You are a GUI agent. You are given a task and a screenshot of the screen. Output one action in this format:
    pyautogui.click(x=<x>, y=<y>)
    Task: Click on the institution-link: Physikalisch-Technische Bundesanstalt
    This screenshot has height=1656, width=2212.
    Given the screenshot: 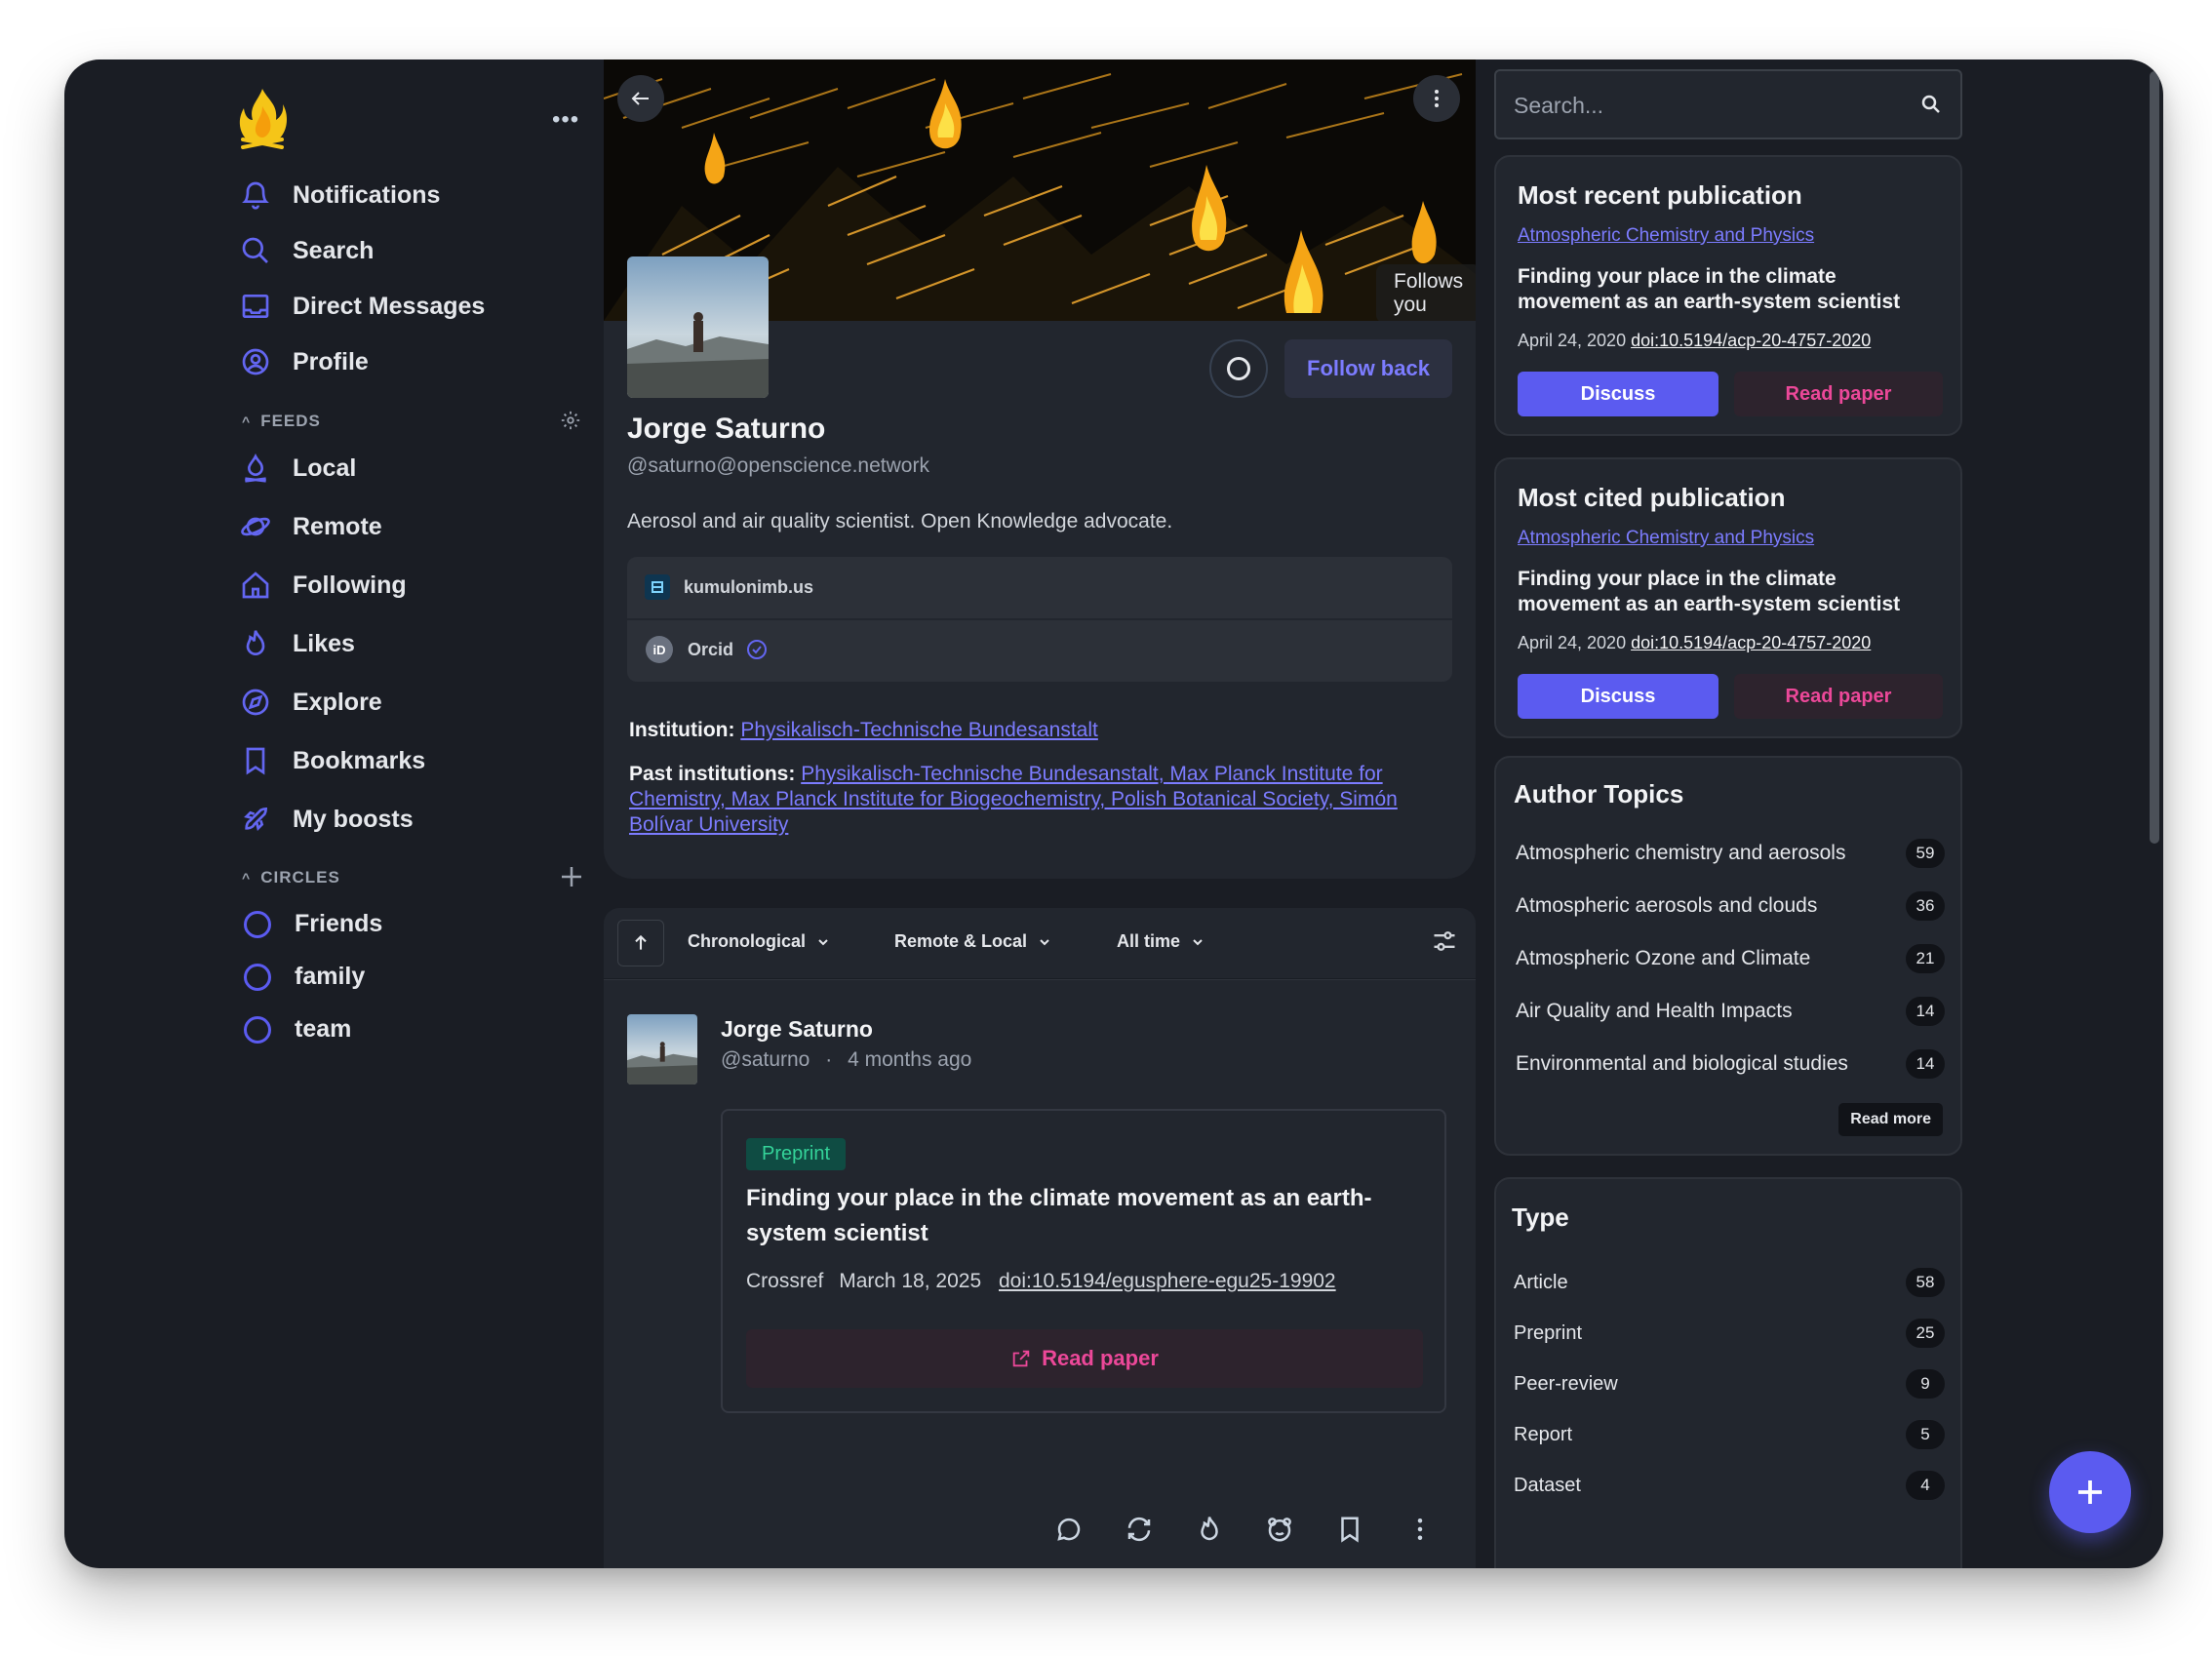 What is the action you would take?
    pyautogui.click(x=919, y=730)
    